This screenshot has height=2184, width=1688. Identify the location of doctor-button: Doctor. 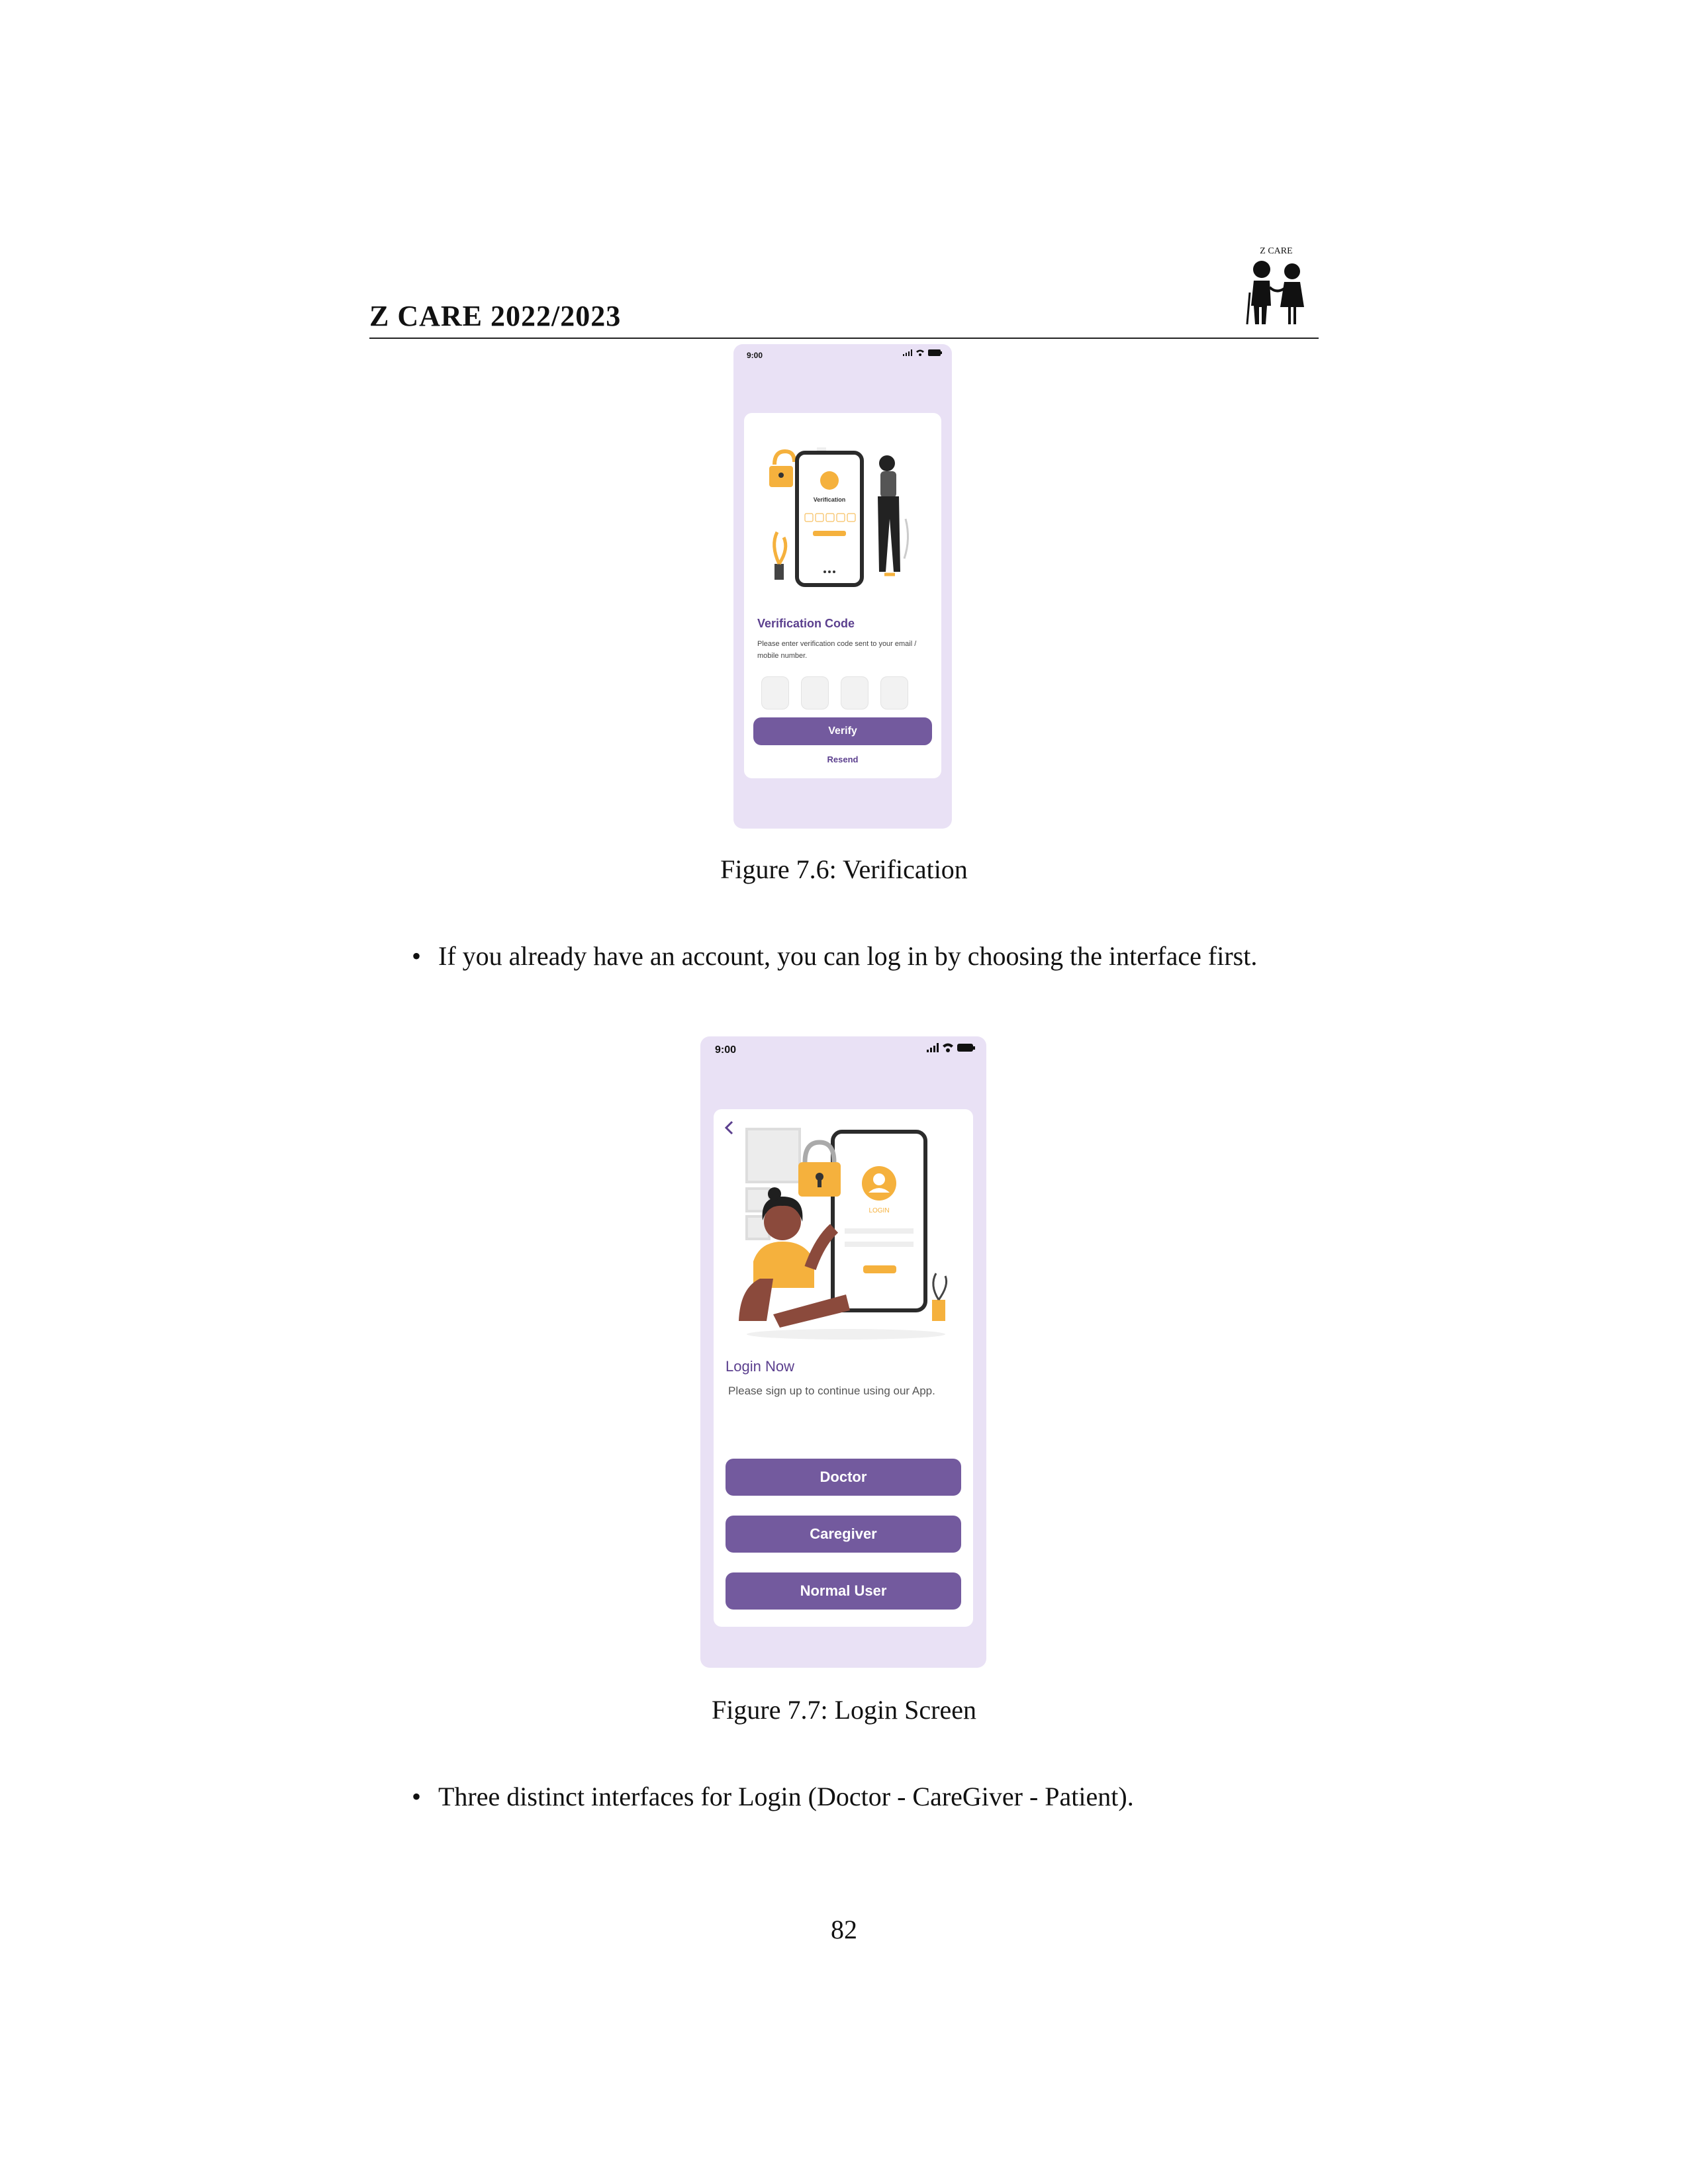
(843, 1477).